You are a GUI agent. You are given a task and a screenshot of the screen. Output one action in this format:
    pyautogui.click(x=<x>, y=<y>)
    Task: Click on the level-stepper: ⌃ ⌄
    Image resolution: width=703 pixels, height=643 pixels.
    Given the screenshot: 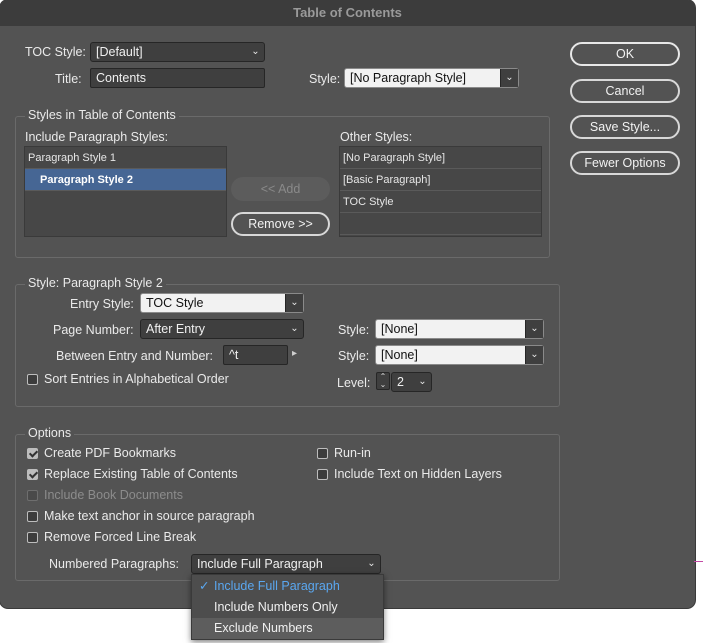 What is the action you would take?
    pyautogui.click(x=383, y=381)
    